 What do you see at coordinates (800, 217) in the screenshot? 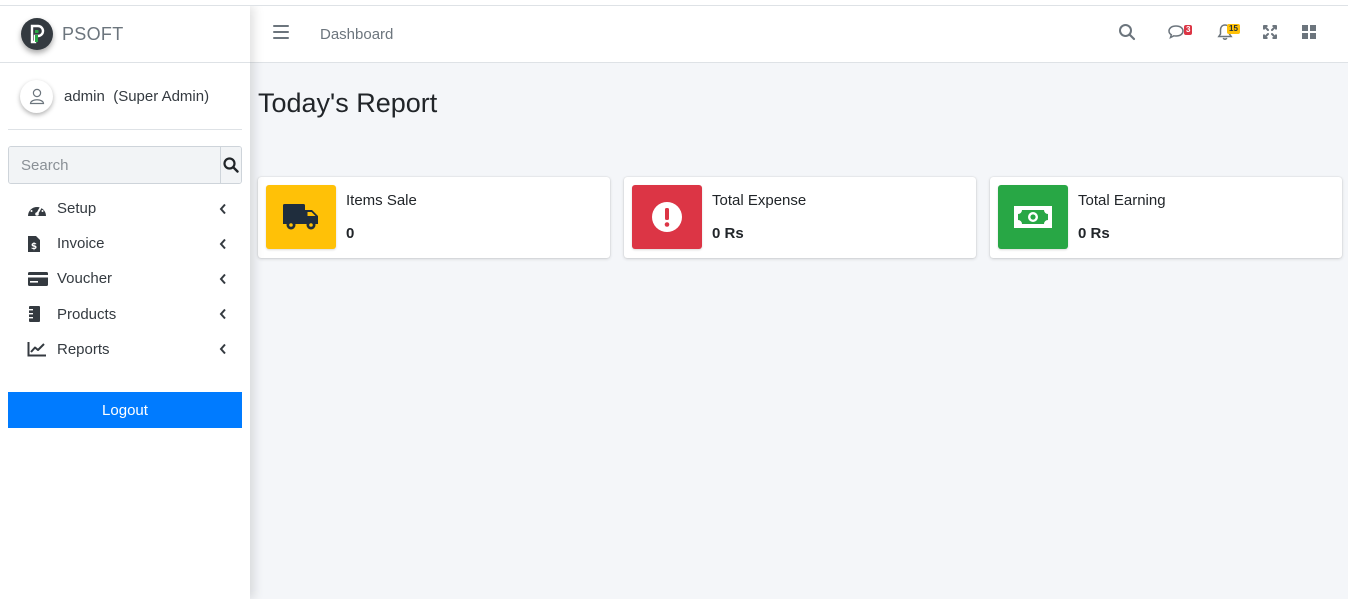
I see `info-box-total-expense: Total Expense 0 Rs` at bounding box center [800, 217].